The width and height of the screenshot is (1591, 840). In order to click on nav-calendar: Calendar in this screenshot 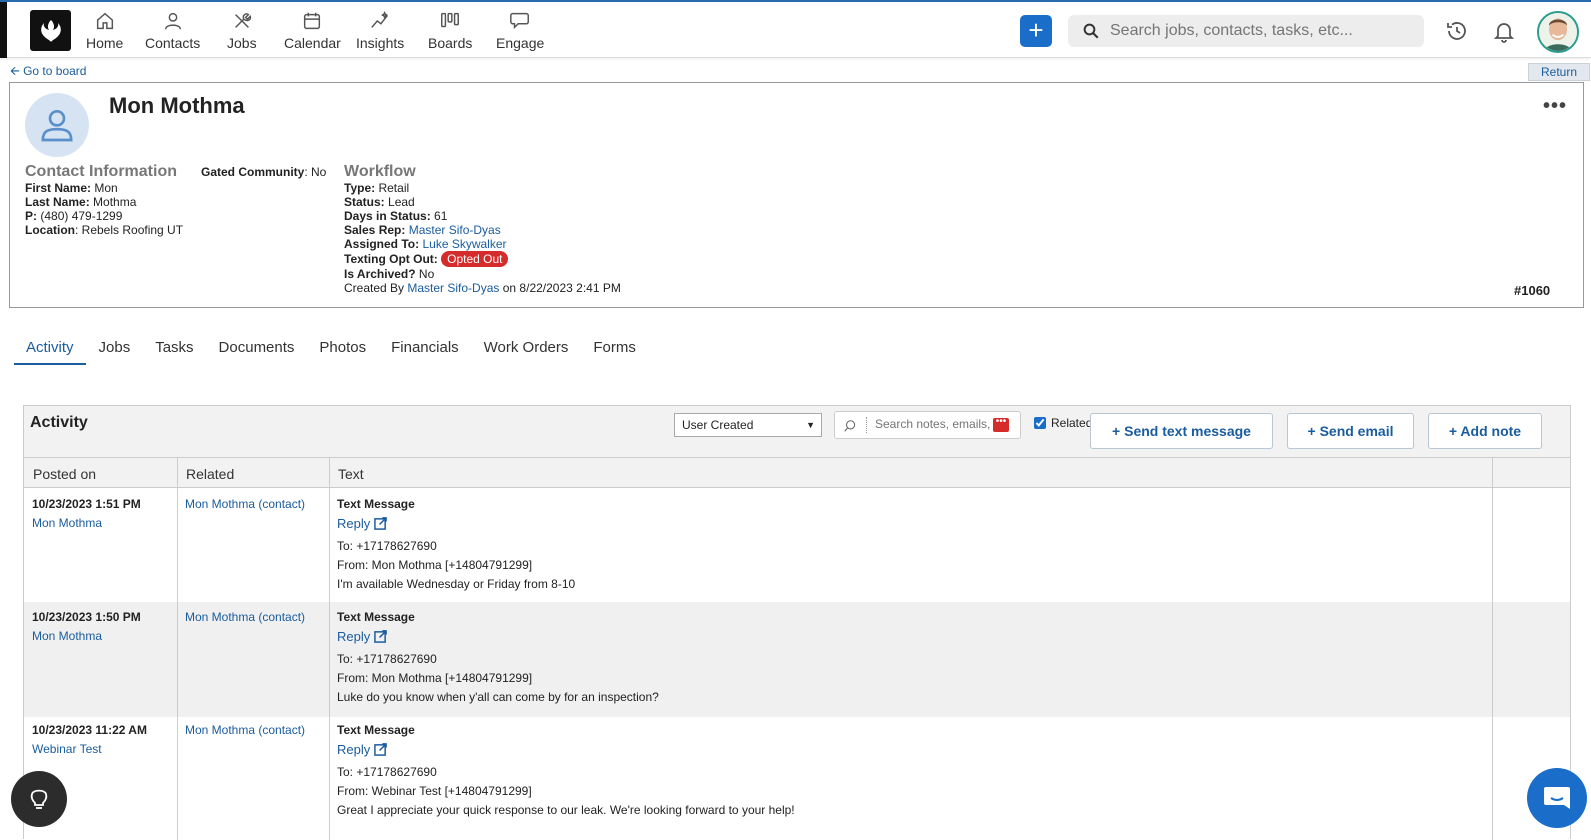, I will do `click(312, 30)`.